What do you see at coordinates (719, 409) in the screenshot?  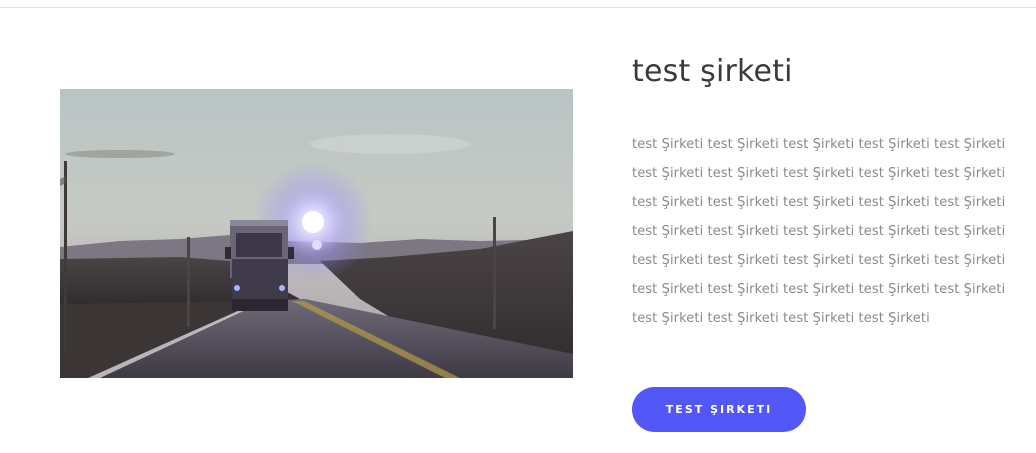 I see `cta-button: TEST ŞIRKETI` at bounding box center [719, 409].